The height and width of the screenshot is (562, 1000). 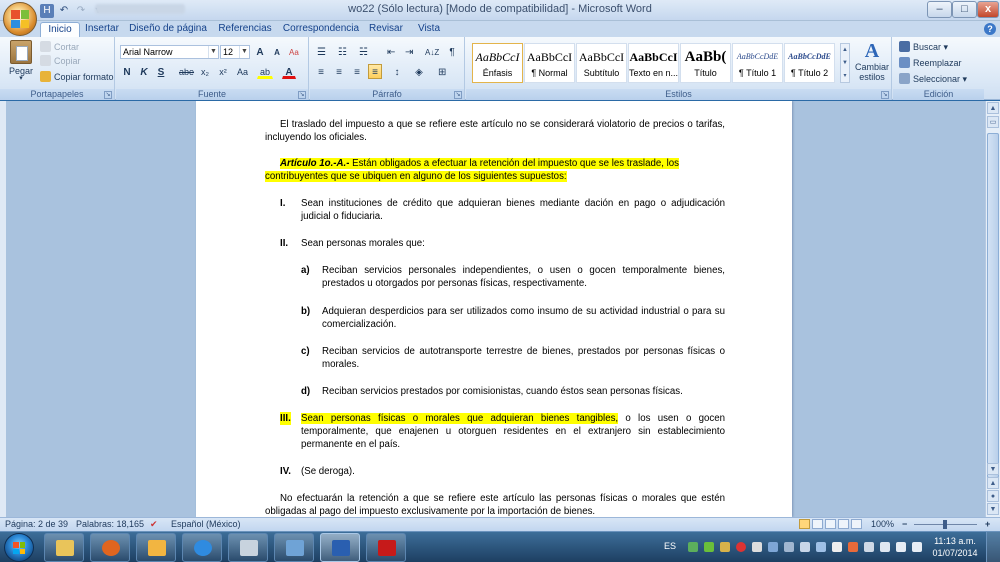 I want to click on proofing-icon: ✔, so click(x=154, y=524).